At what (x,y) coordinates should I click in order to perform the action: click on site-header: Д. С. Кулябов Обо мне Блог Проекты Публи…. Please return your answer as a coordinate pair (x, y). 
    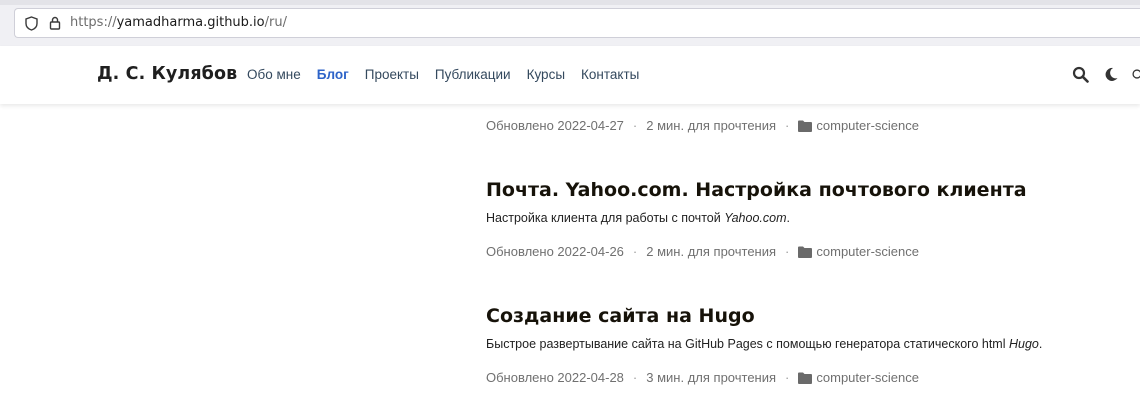
    Looking at the image, I should click on (570, 75).